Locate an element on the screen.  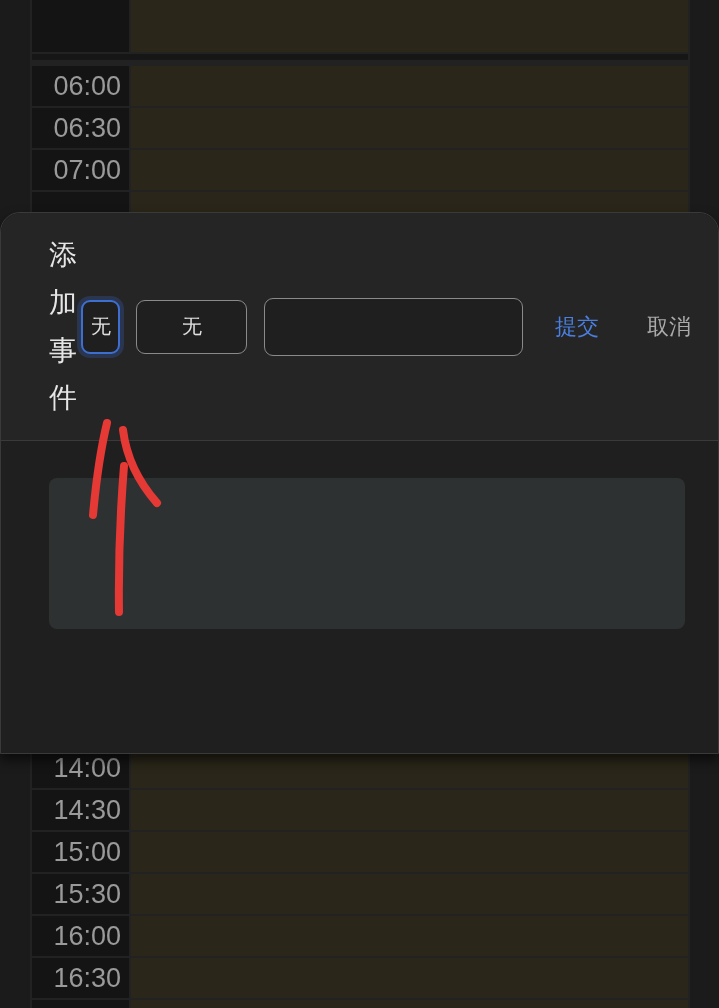
cancel-button: 取消 is located at coordinates (669, 326).